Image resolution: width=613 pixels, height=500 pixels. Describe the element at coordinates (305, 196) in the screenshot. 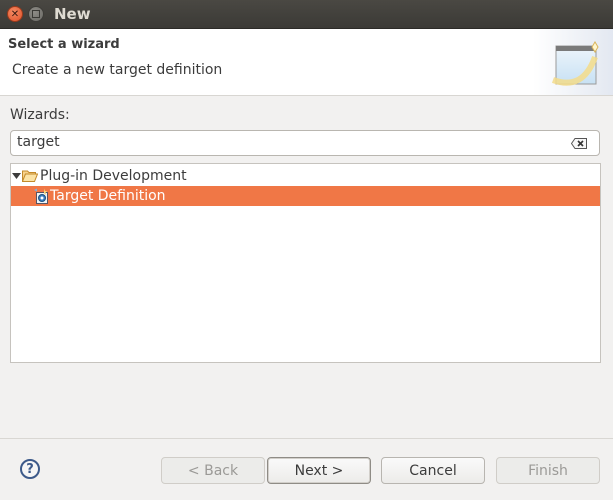

I see `tree-item-target-definition: Target Definition` at that location.